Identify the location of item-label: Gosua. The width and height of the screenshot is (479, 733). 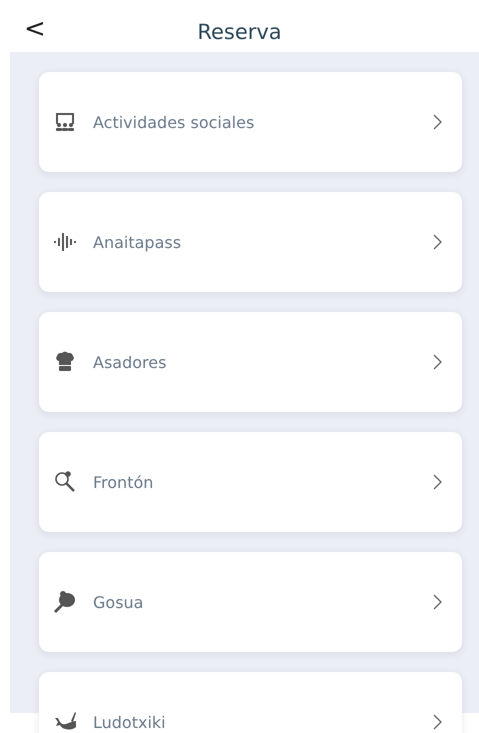
(118, 602).